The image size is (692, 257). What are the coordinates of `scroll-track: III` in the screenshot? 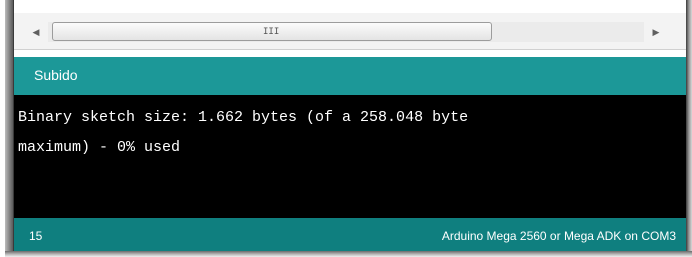 It's located at (346, 32).